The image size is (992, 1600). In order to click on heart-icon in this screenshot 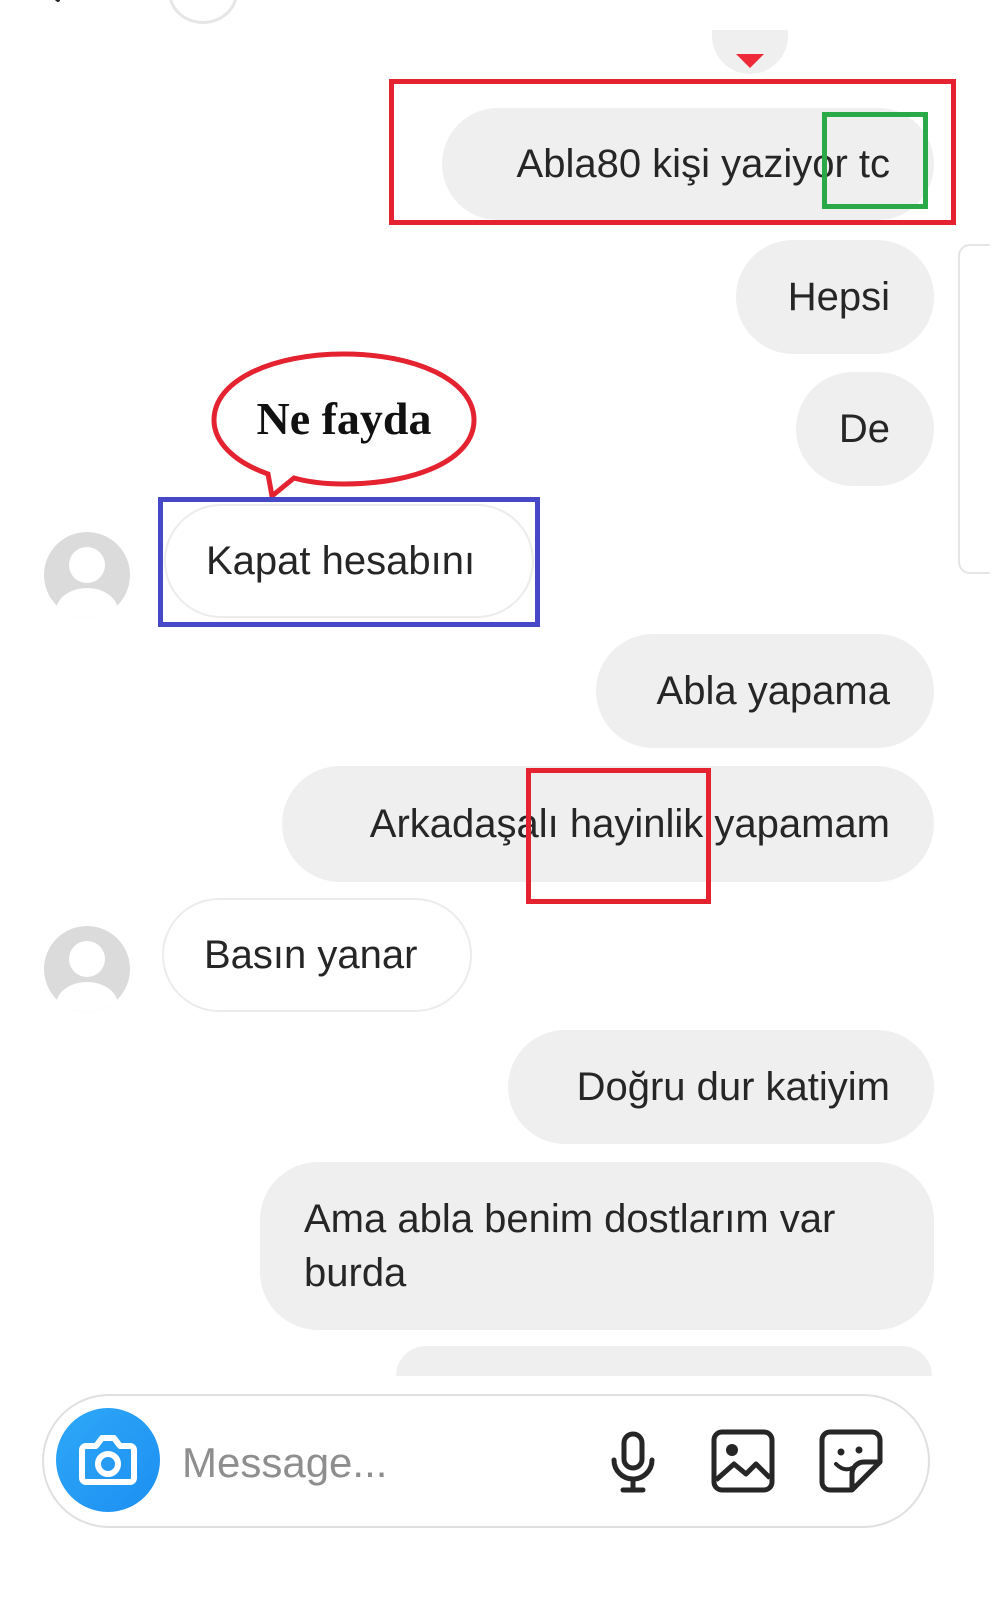, I will do `click(750, 61)`.